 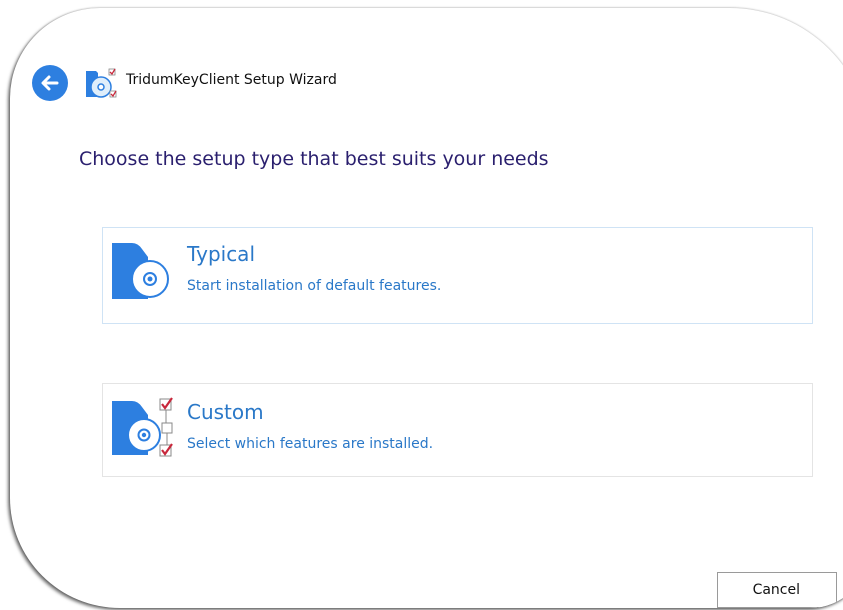 What do you see at coordinates (314, 286) in the screenshot?
I see `typical-description: Start installation of default features.` at bounding box center [314, 286].